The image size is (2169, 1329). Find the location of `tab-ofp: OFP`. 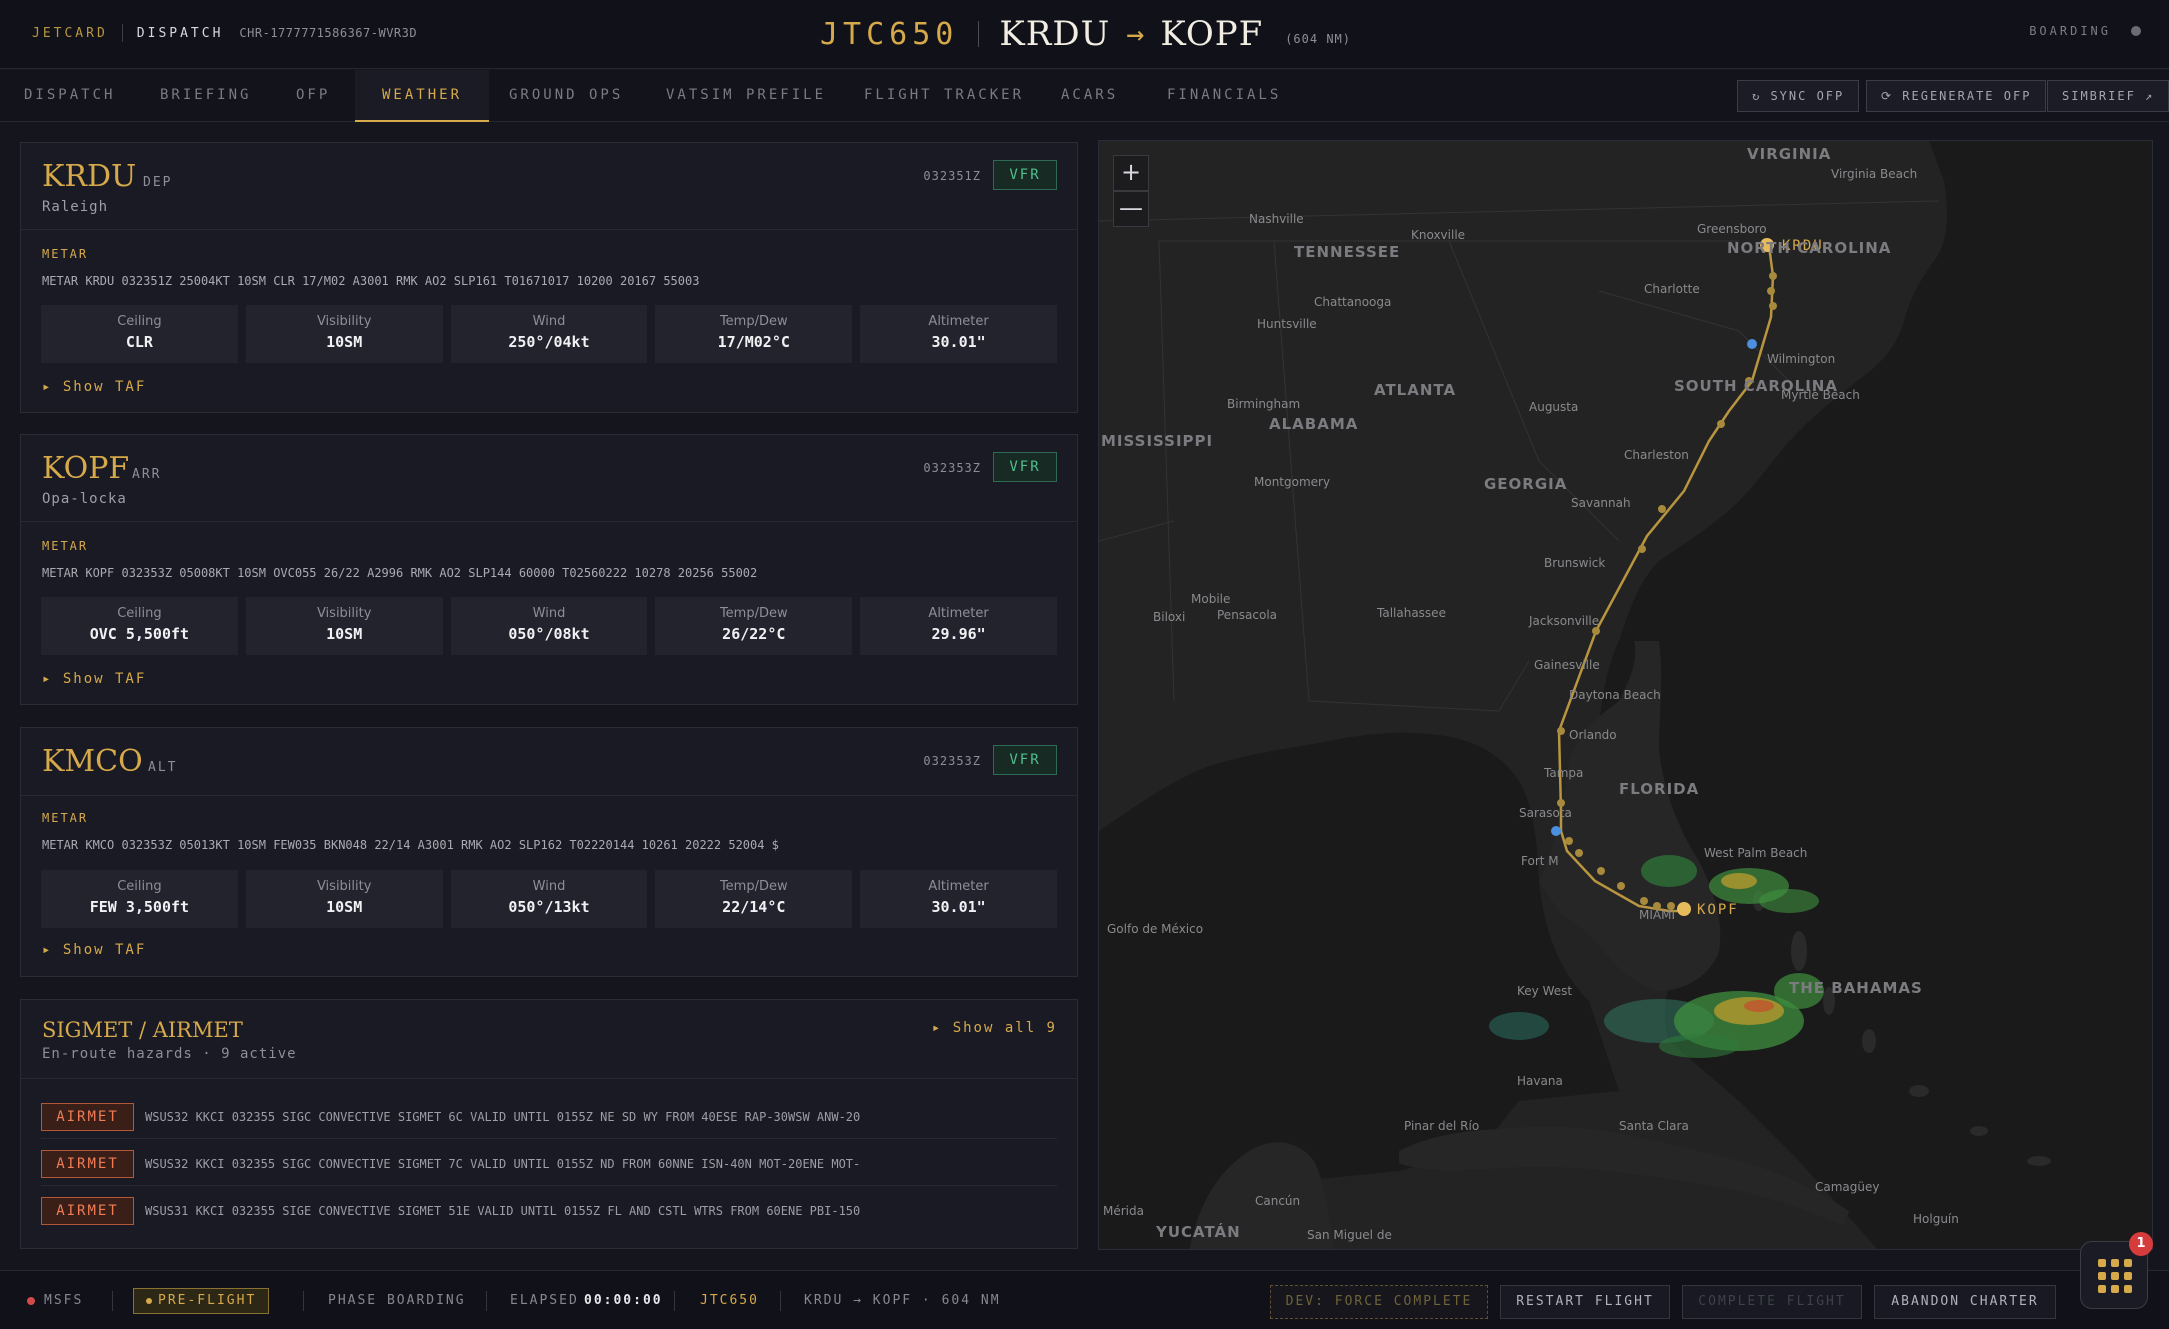

tab-ofp: OFP is located at coordinates (313, 96).